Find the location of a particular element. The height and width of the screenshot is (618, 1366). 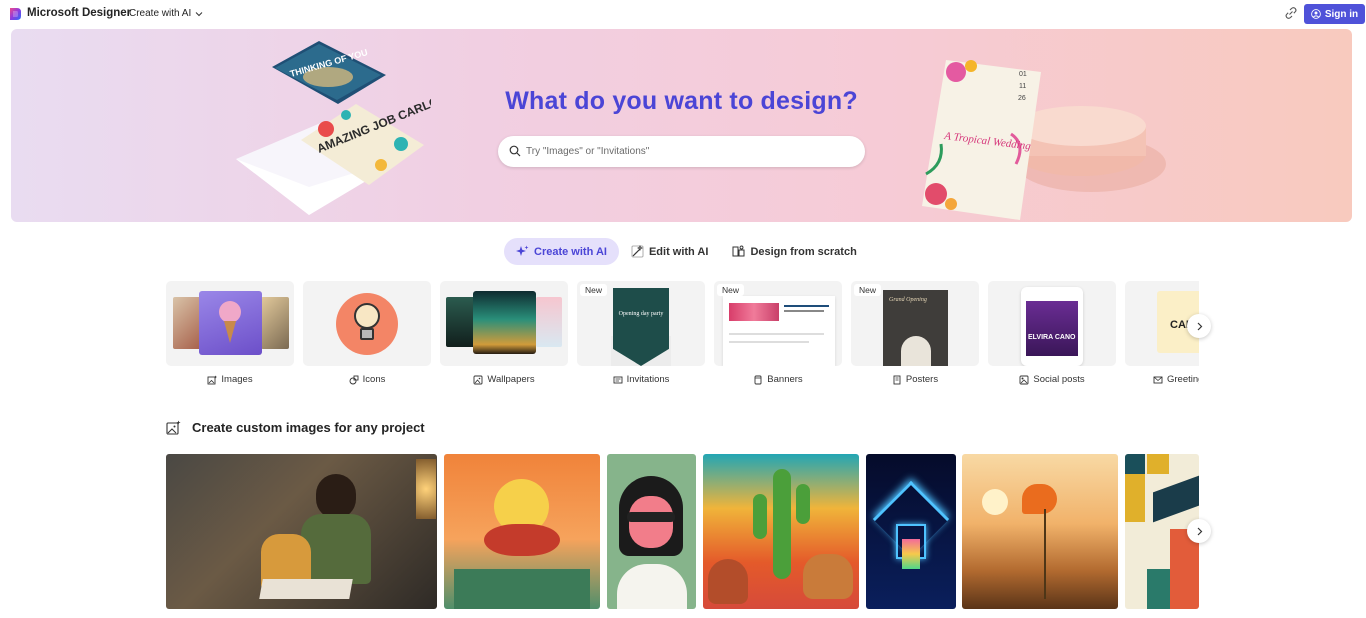

category-greeting: CAR Greeting is located at coordinates (1162, 333).